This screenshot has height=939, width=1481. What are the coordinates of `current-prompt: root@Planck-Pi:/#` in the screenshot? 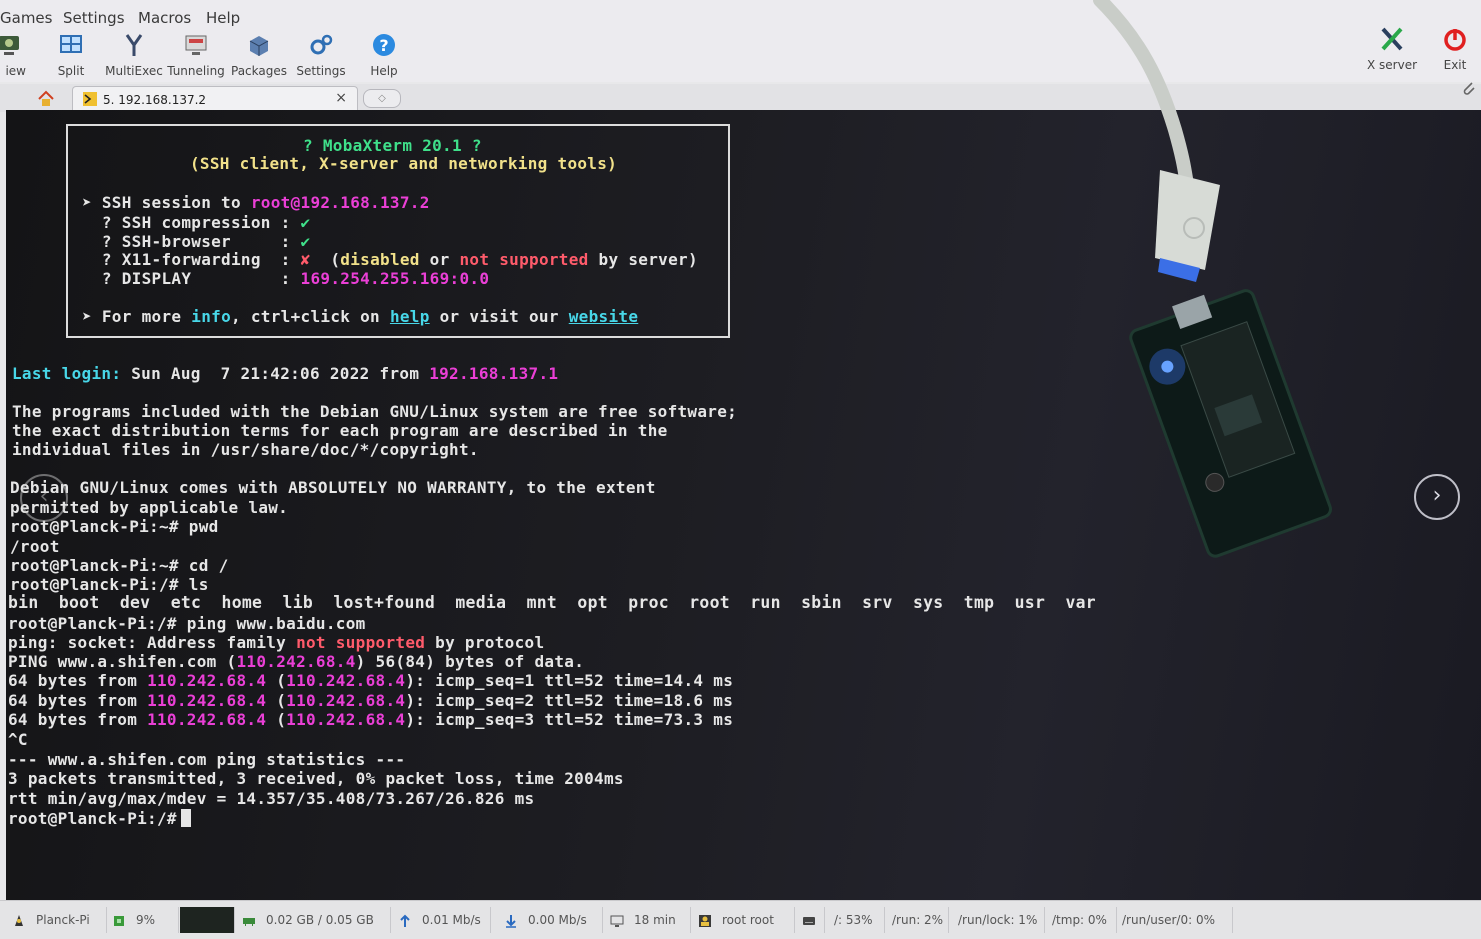 It's located at (97, 818).